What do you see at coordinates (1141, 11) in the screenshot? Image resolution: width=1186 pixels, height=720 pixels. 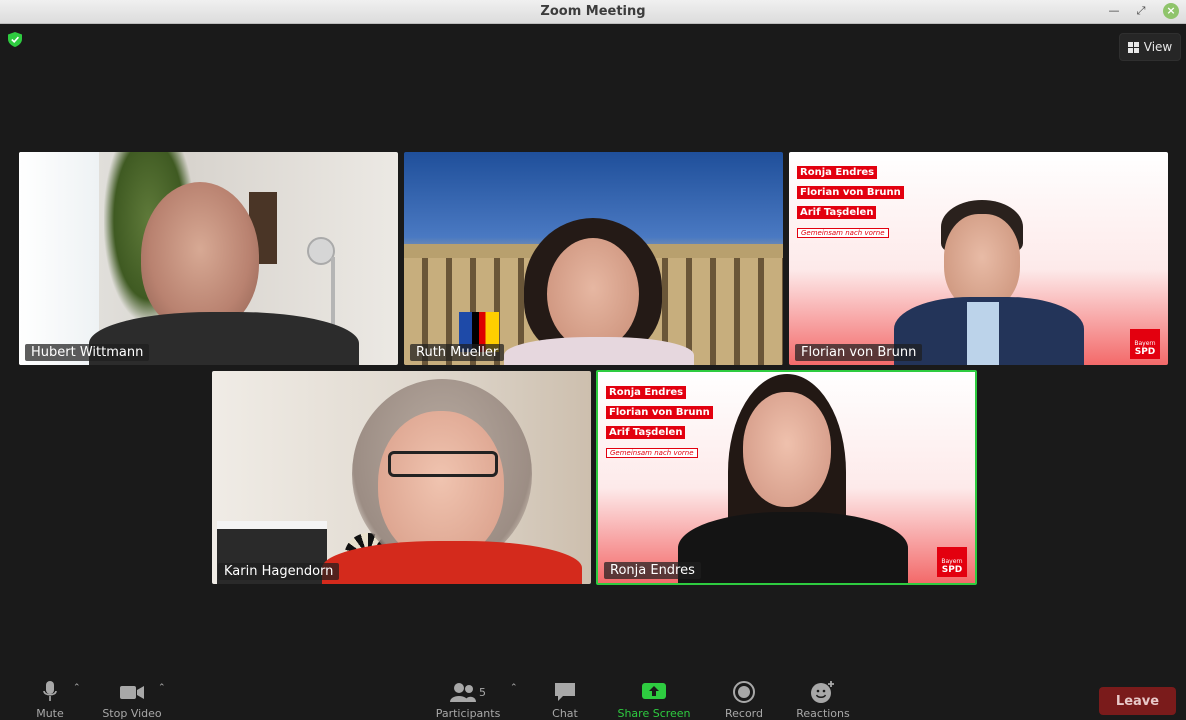 I see `maximize-icon: ⤢` at bounding box center [1141, 11].